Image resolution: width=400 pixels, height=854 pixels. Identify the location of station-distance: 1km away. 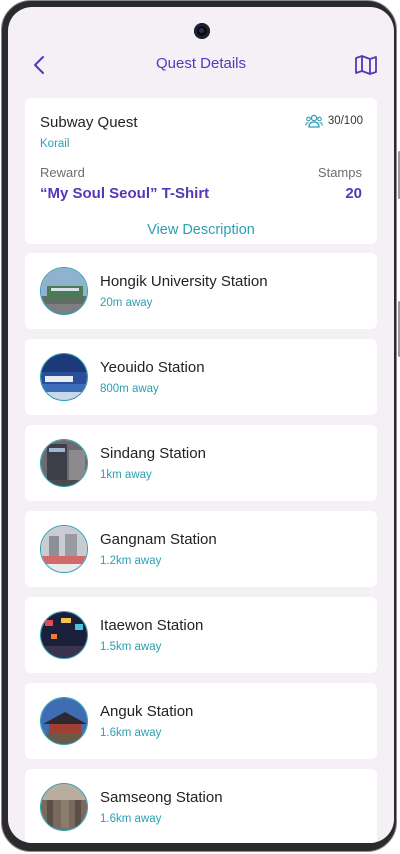
(126, 475).